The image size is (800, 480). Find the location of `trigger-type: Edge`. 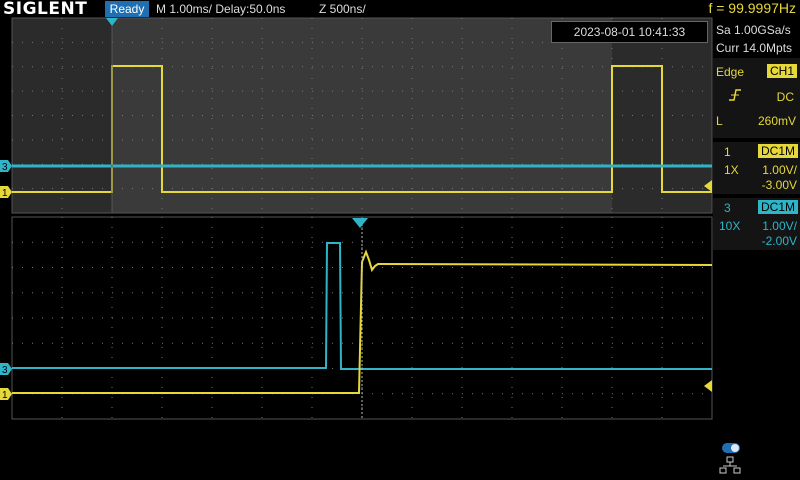

trigger-type: Edge is located at coordinates (730, 72).